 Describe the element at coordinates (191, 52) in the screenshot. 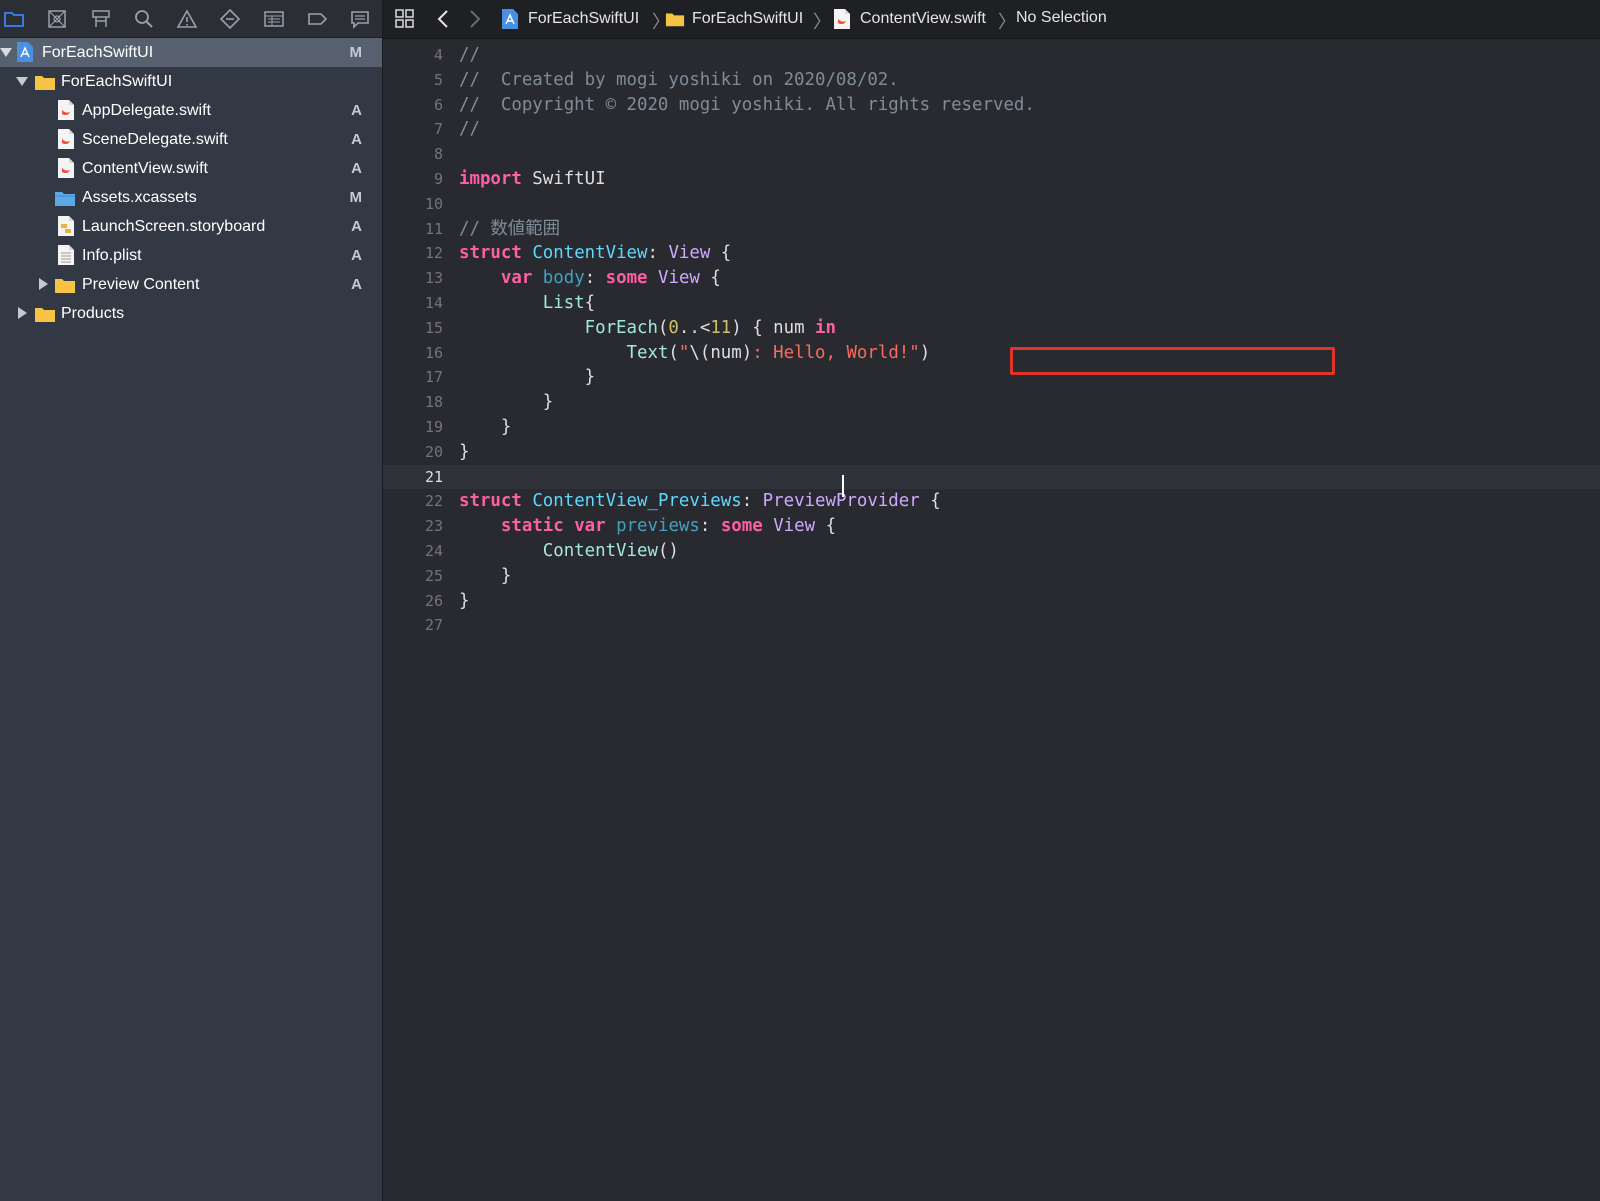

I see `tree-item-project: ForEachSwiftUI M` at that location.